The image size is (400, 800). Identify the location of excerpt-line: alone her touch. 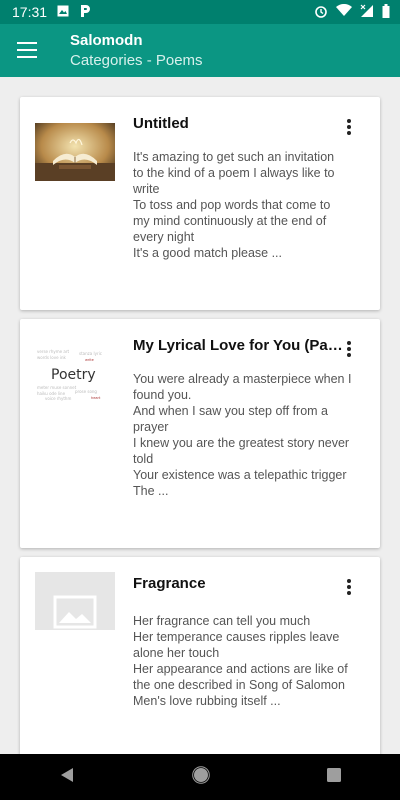
(176, 653).